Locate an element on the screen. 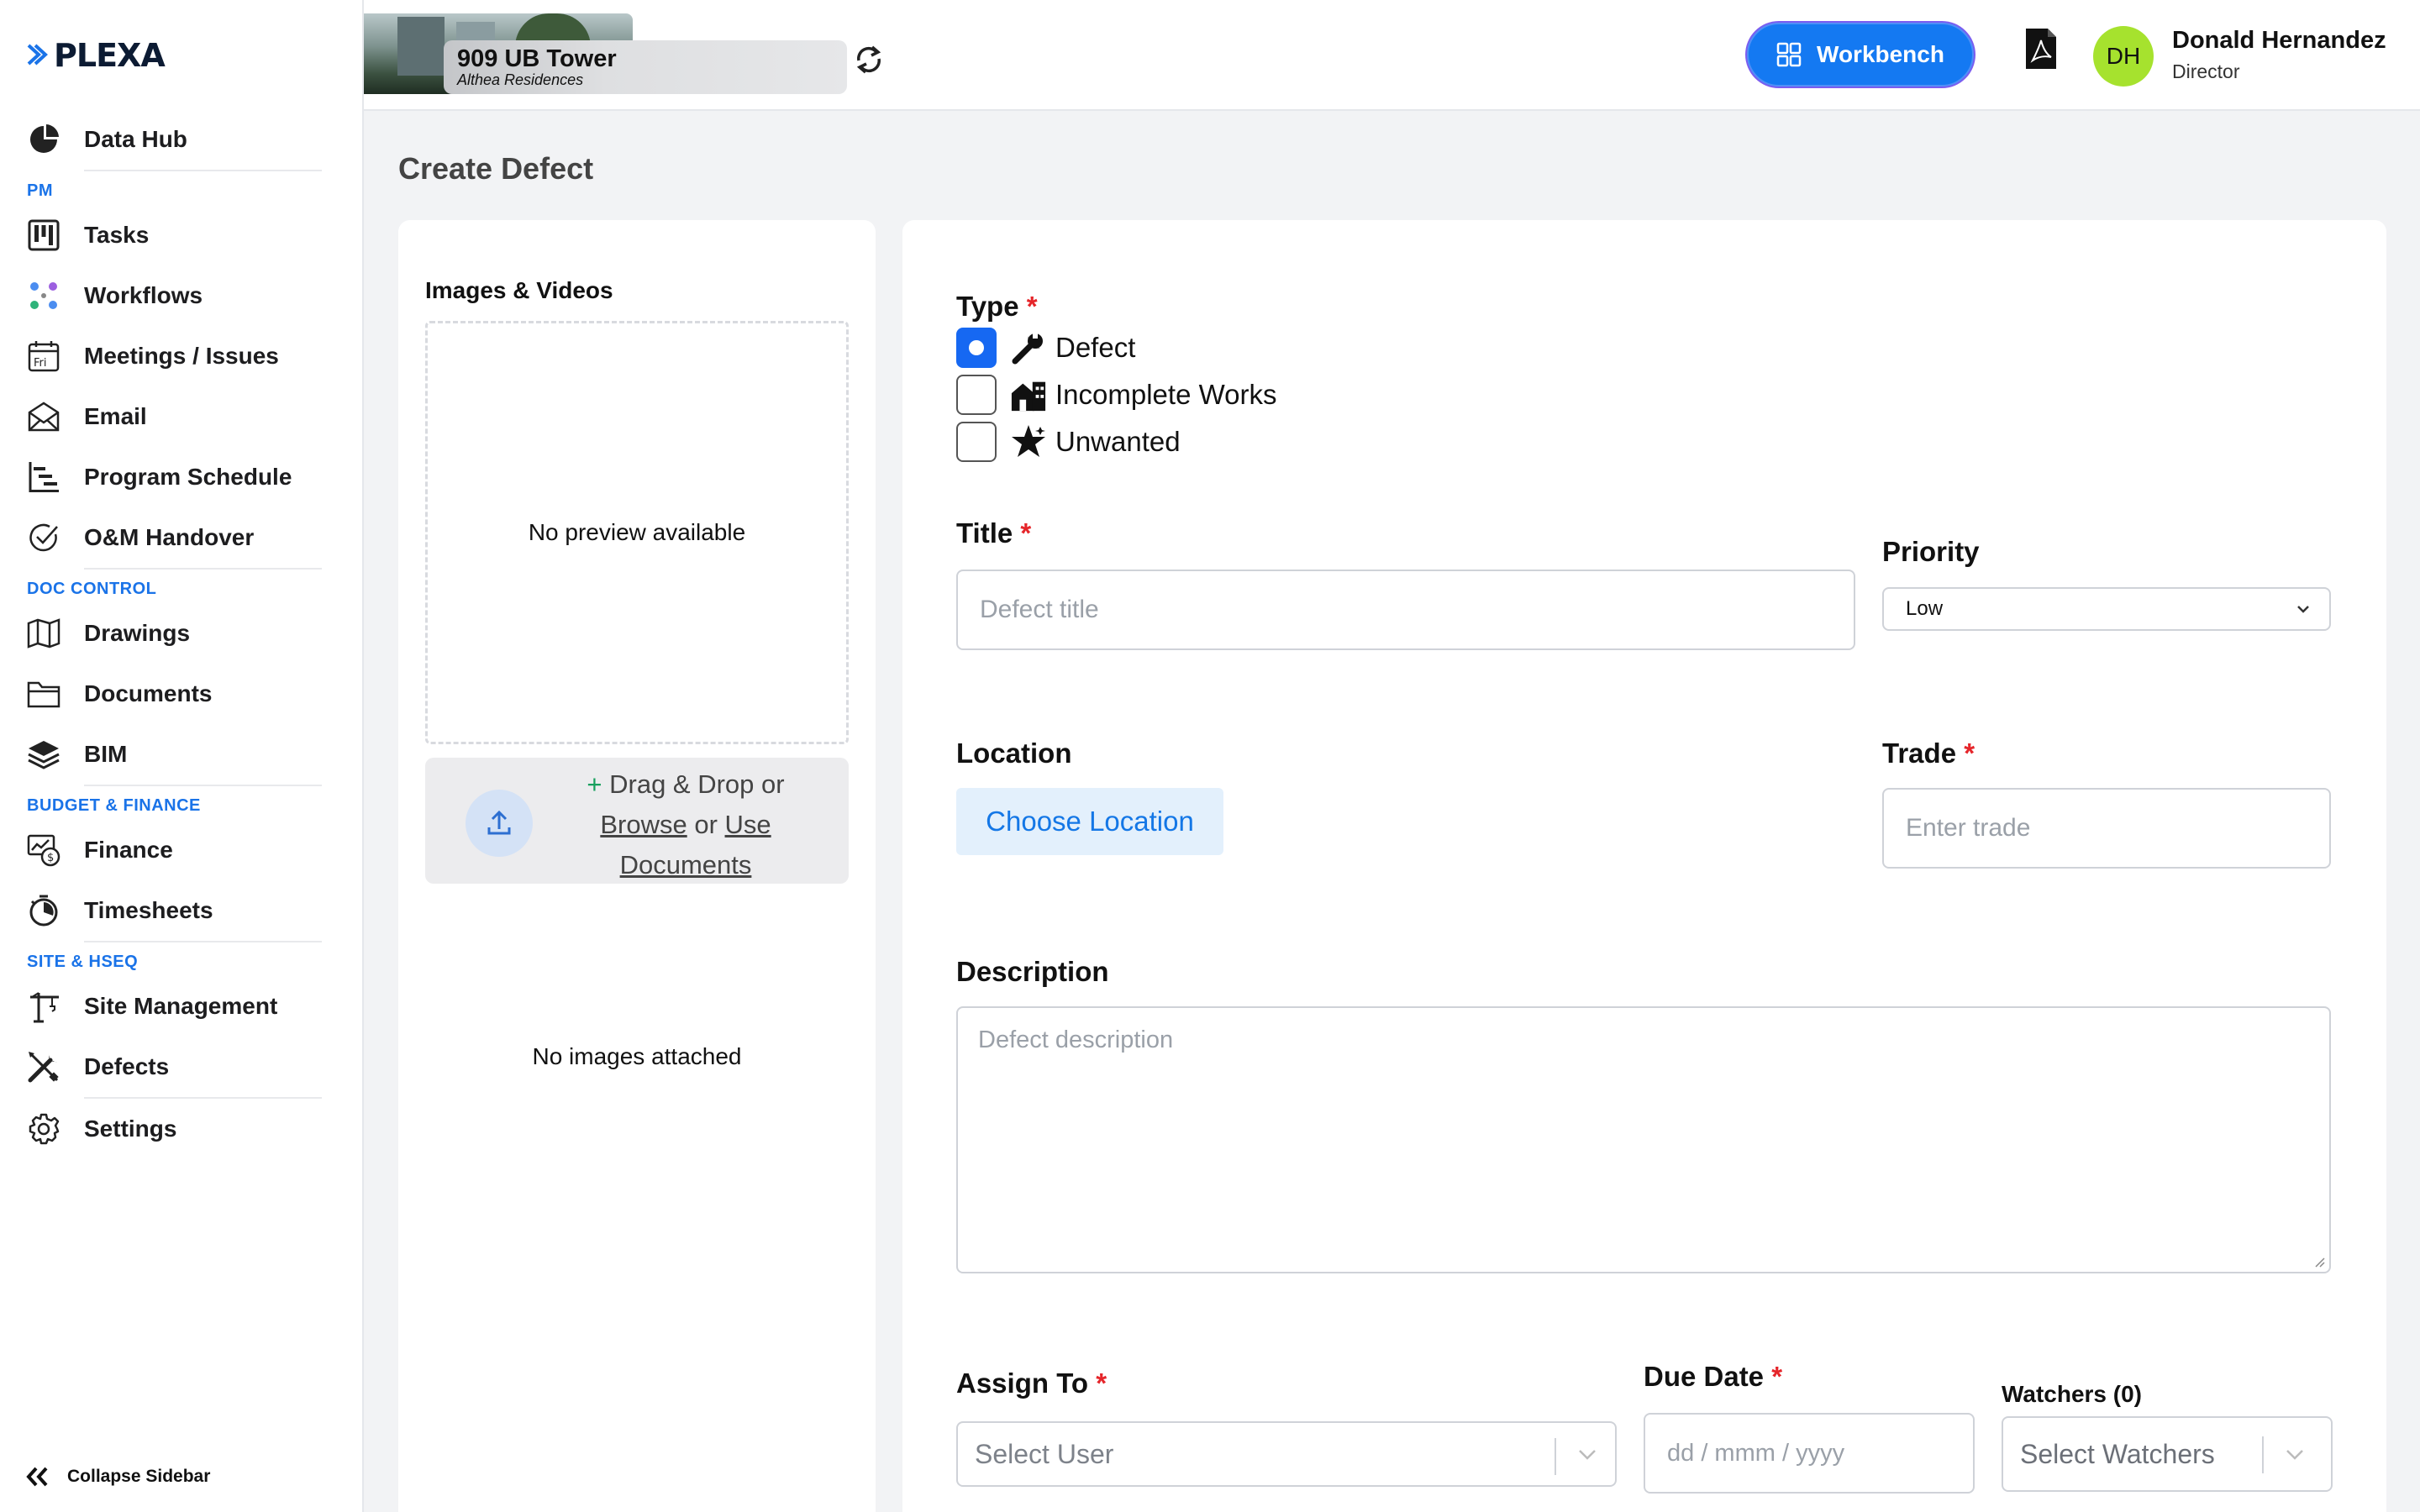 The width and height of the screenshot is (2420, 1512). or-text: or is located at coordinates (706, 824).